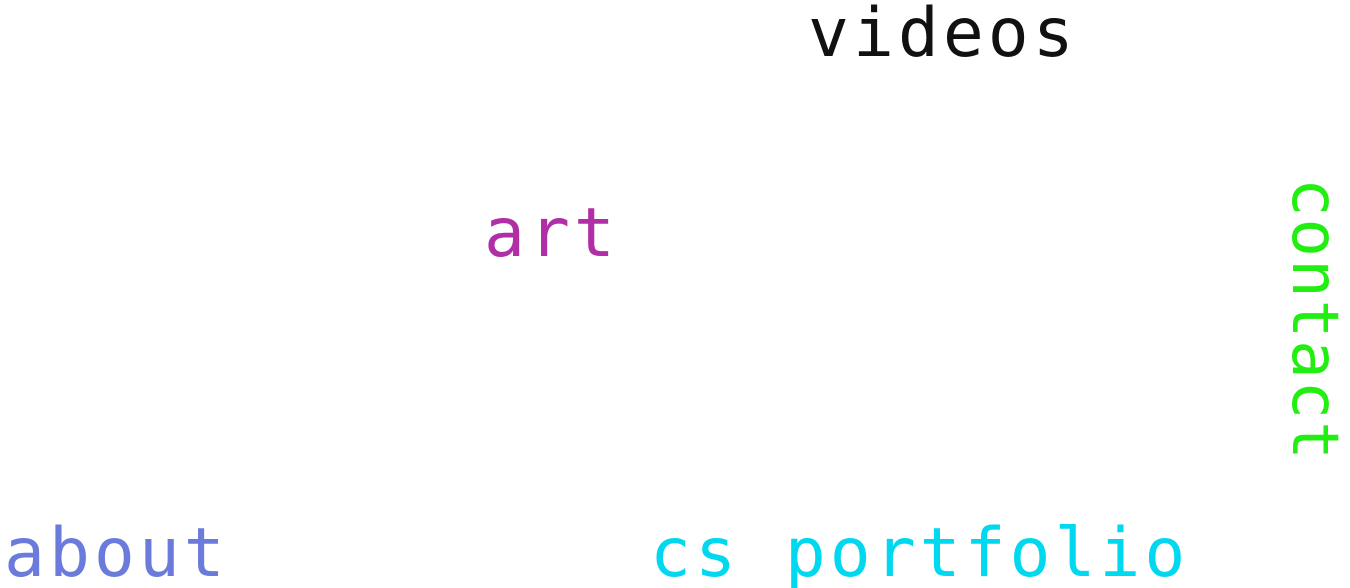 The width and height of the screenshot is (1350, 588). I want to click on nav-link-contact: contact, so click(1313, 320).